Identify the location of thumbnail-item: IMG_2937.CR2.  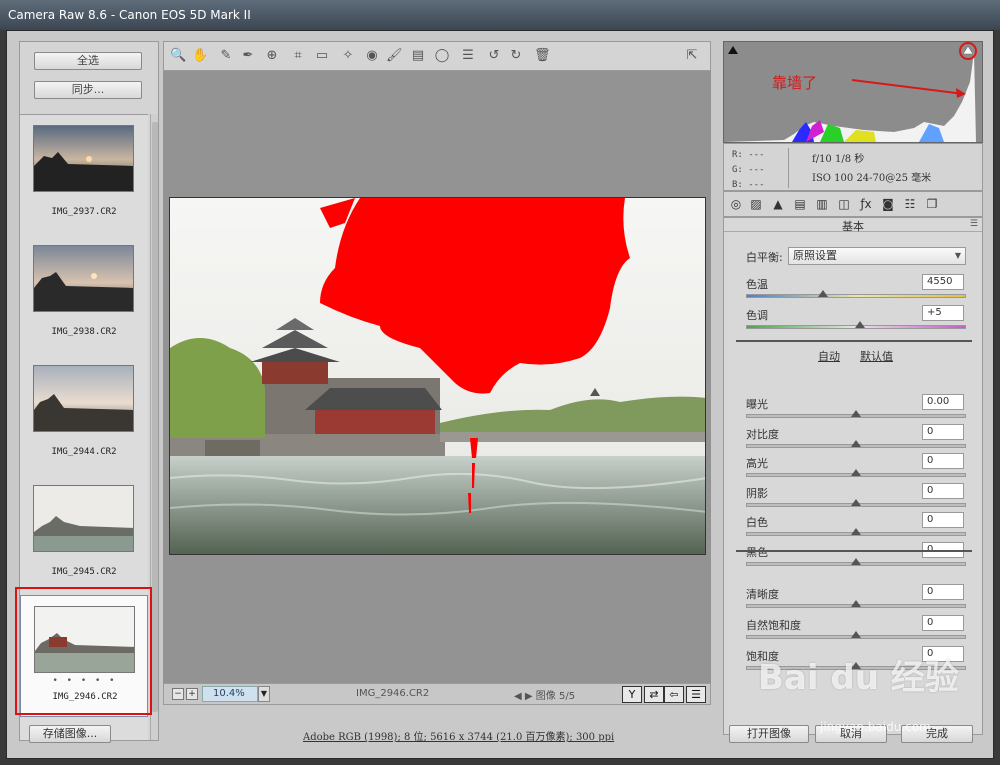
(84, 174).